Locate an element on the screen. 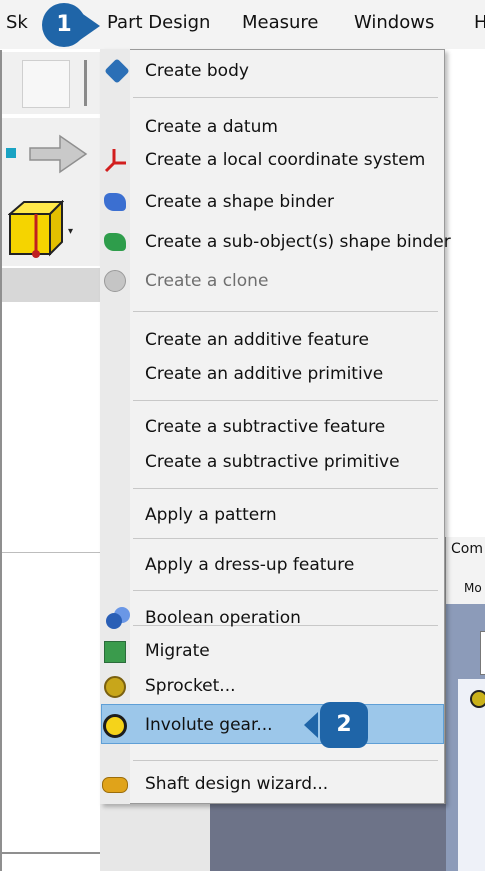 This screenshot has width=485, height=871. menu-part-design: Part Design is located at coordinates (158, 22).